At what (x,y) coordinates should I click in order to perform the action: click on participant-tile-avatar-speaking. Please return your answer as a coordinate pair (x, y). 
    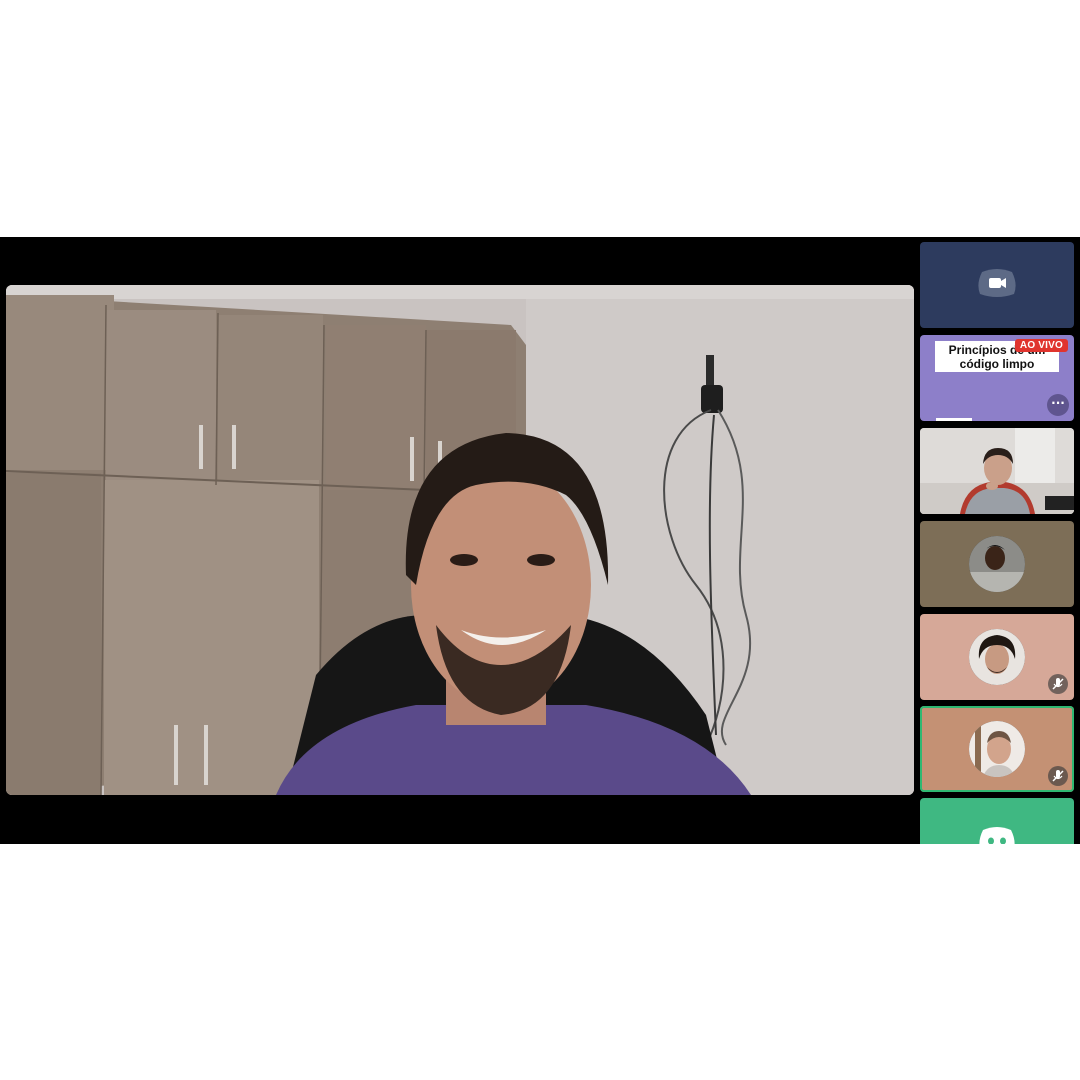
    Looking at the image, I should click on (997, 749).